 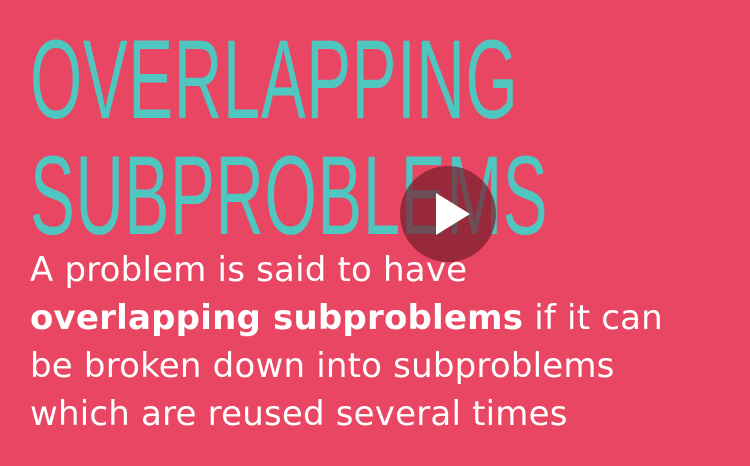 I want to click on definition-line-2-rest: if it can, so click(x=593, y=318).